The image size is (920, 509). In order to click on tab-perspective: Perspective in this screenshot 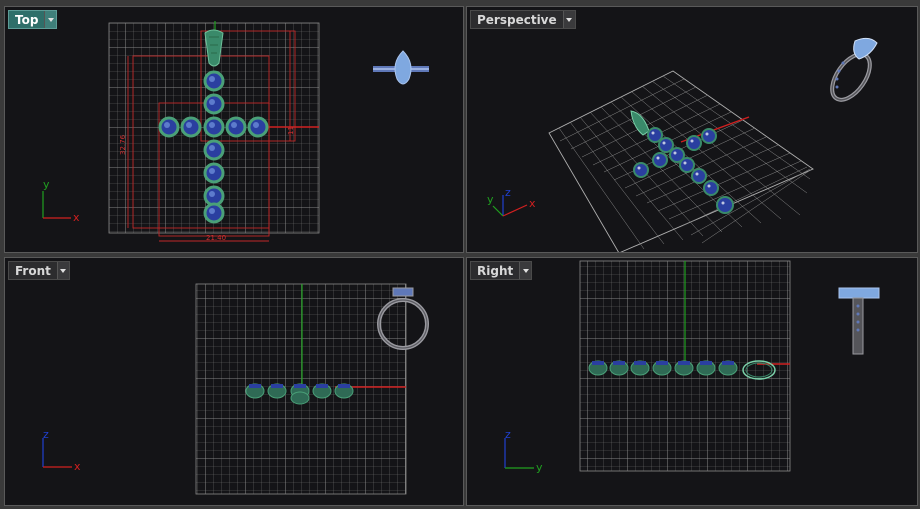, I will do `click(523, 19)`.